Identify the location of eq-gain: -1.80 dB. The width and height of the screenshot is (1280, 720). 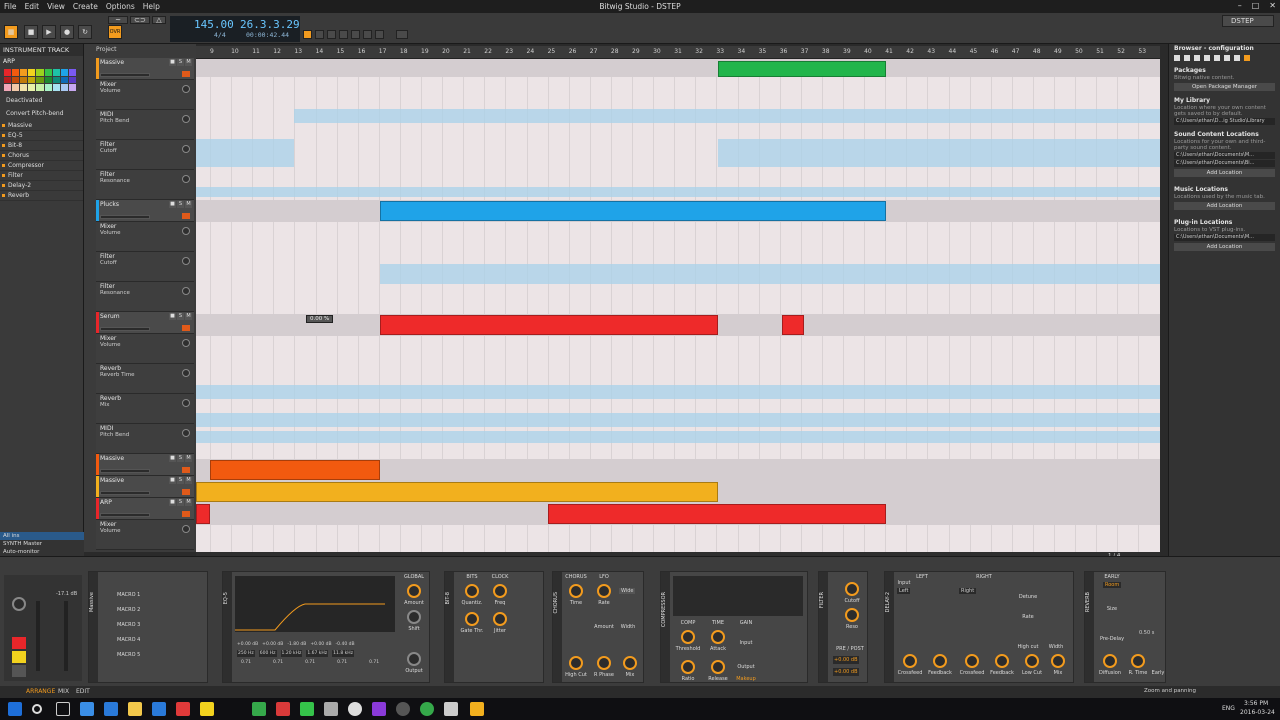
(296, 644).